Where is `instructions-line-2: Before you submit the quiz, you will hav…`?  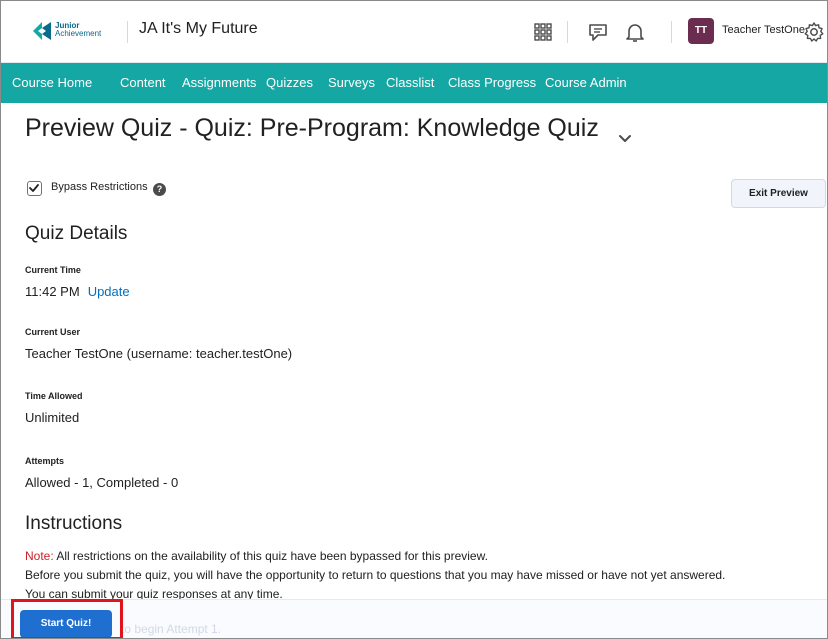 instructions-line-2: Before you submit the quiz, you will hav… is located at coordinates (375, 575).